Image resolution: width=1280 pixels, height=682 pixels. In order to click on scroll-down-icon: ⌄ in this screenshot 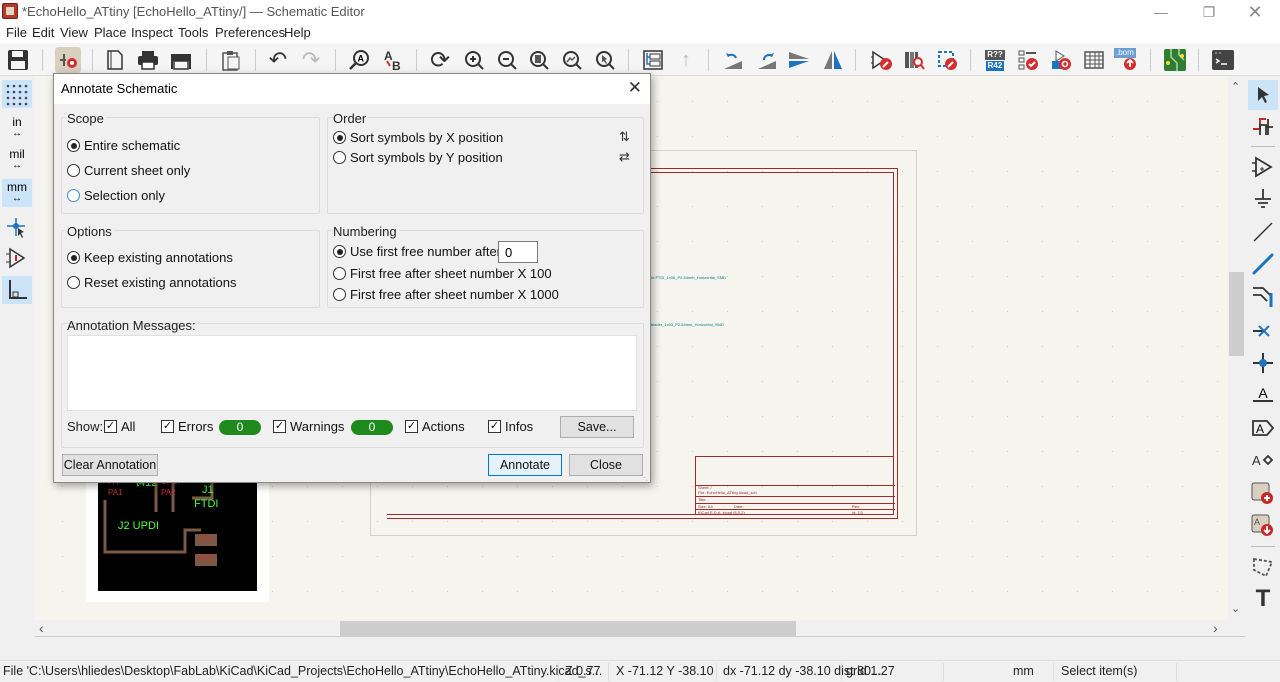, I will do `click(1235, 608)`.